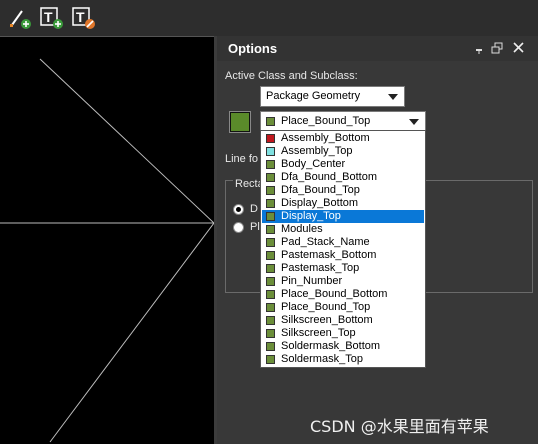  I want to click on text-edit-icon: T, so click(83, 18).